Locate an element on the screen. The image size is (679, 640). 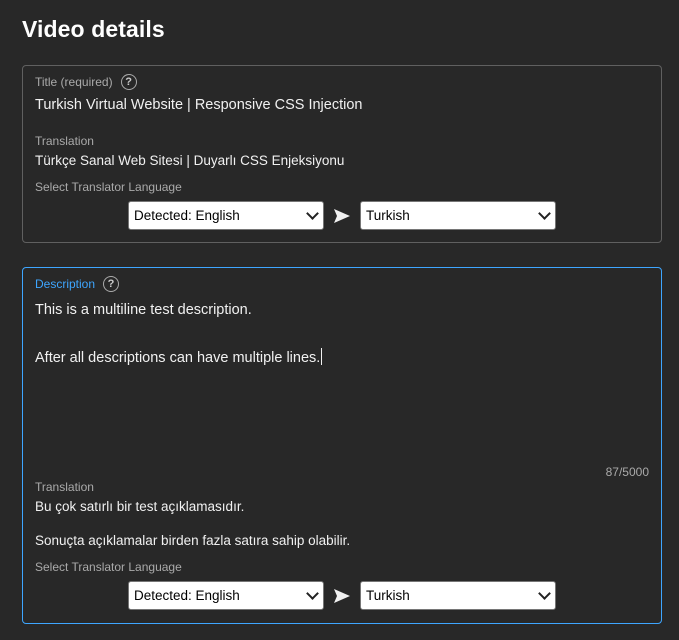
title-label: Title (required) is located at coordinates (74, 82).